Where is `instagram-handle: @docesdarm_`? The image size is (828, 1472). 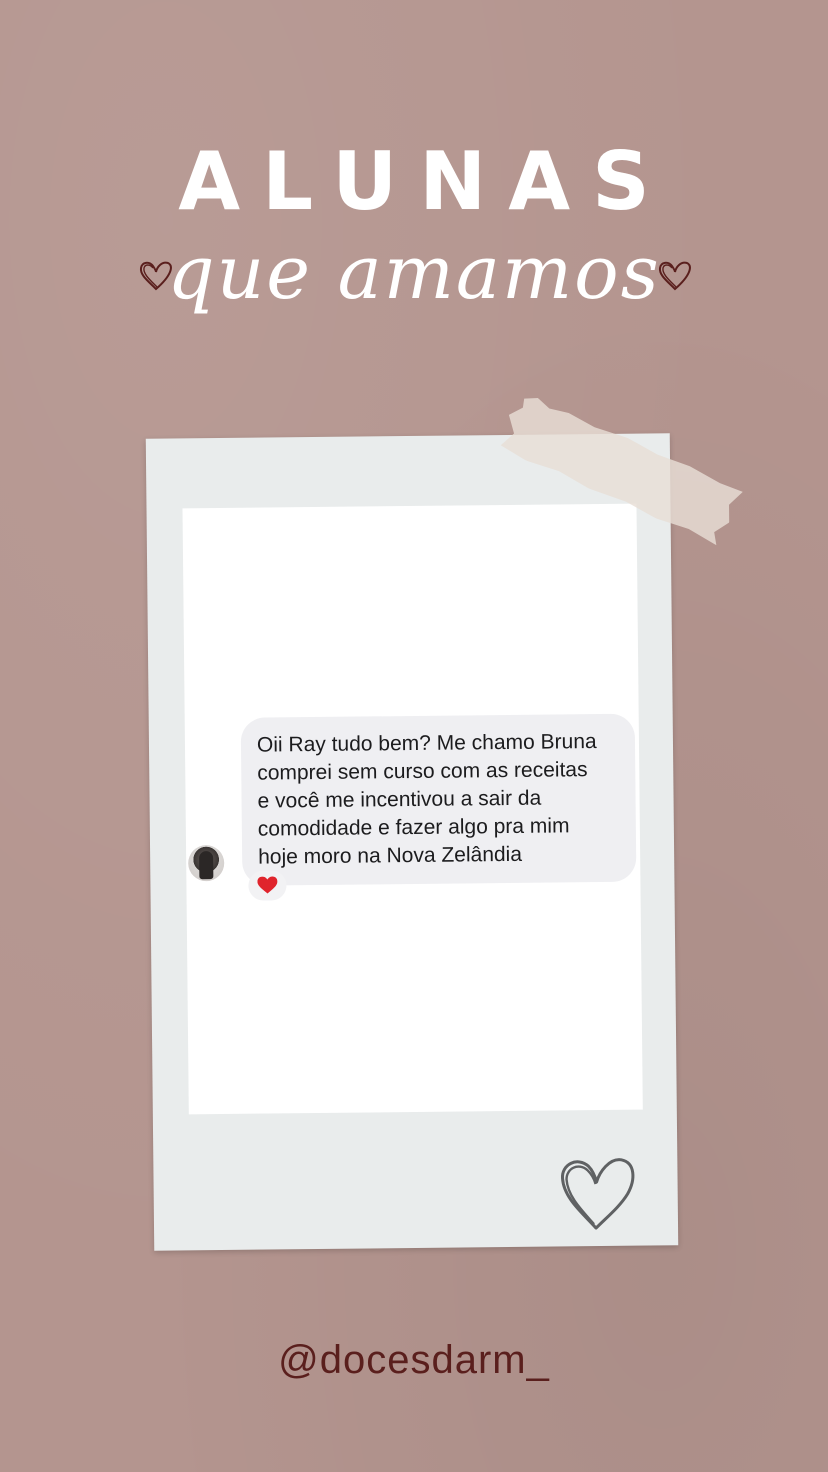 instagram-handle: @docesdarm_ is located at coordinates (414, 1360).